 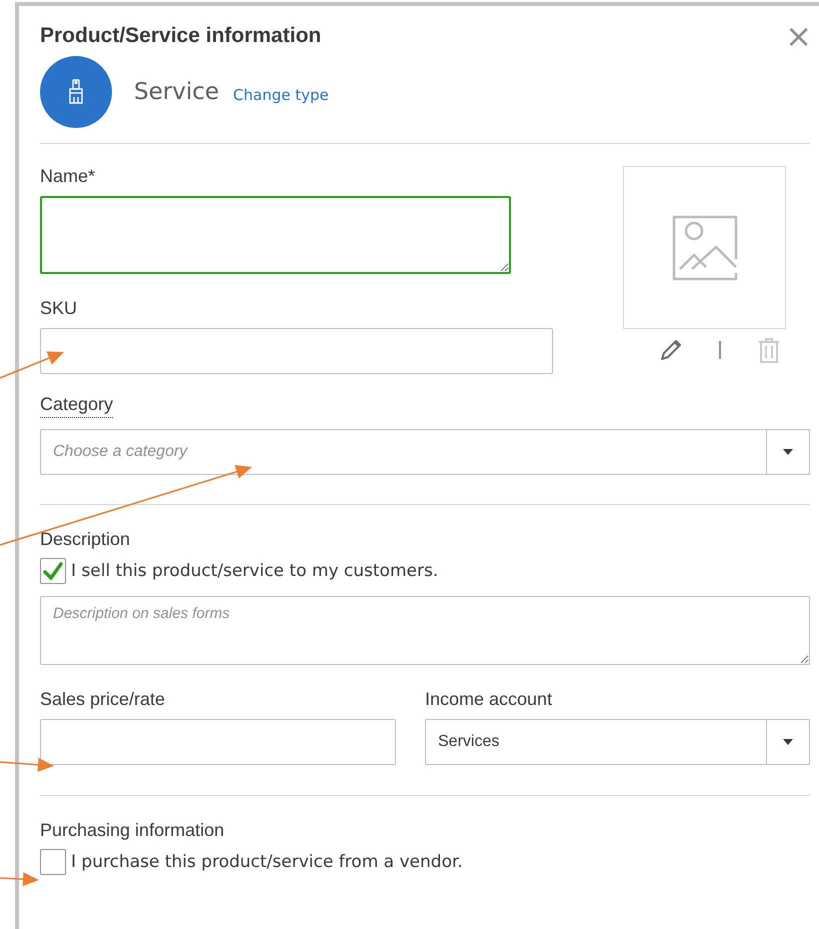 I want to click on sales-price-field, so click(x=218, y=742).